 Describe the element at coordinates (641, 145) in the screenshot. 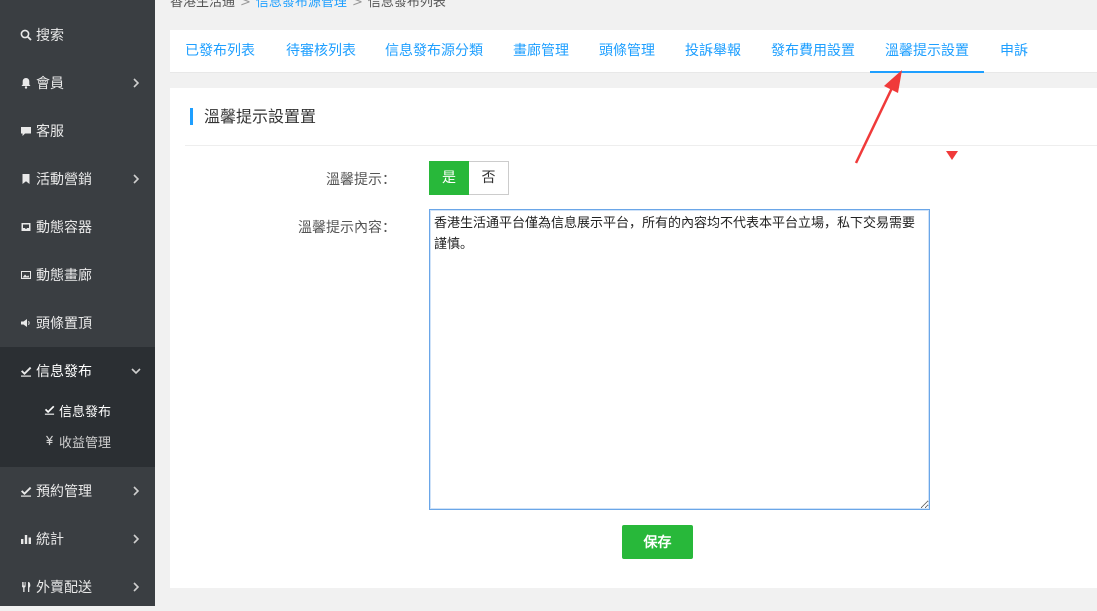

I see `section-divider` at that location.